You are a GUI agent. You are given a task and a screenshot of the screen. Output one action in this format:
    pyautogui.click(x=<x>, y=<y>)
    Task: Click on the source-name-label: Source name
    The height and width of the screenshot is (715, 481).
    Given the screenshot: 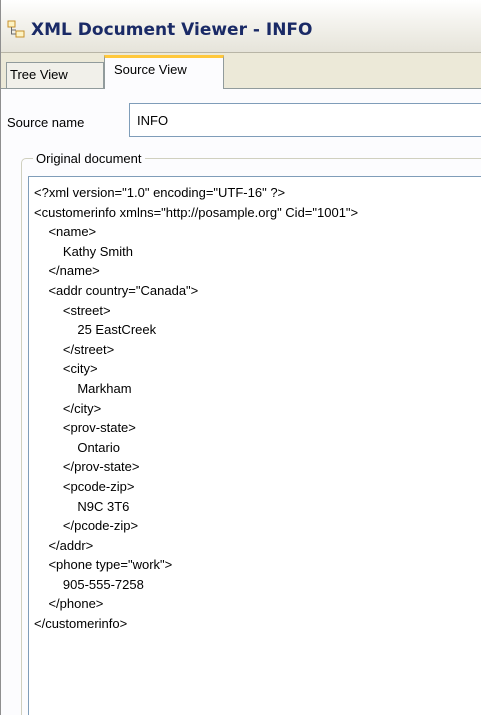 What is the action you would take?
    pyautogui.click(x=46, y=122)
    